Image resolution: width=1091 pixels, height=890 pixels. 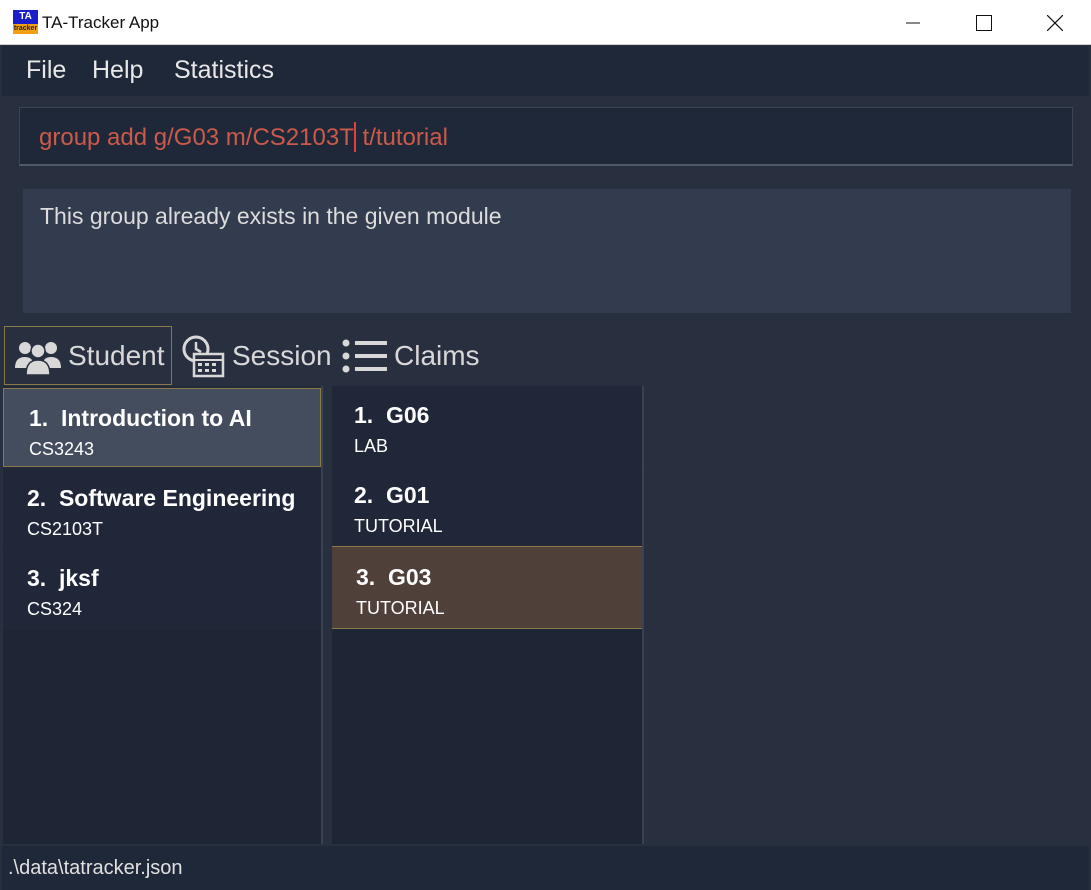 I want to click on group-type: LAB, so click(x=371, y=446).